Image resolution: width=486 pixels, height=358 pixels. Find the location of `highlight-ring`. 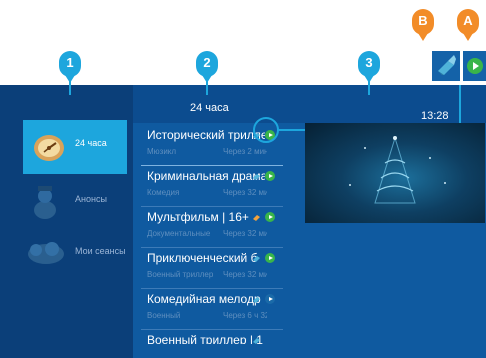

highlight-ring is located at coordinates (266, 130).